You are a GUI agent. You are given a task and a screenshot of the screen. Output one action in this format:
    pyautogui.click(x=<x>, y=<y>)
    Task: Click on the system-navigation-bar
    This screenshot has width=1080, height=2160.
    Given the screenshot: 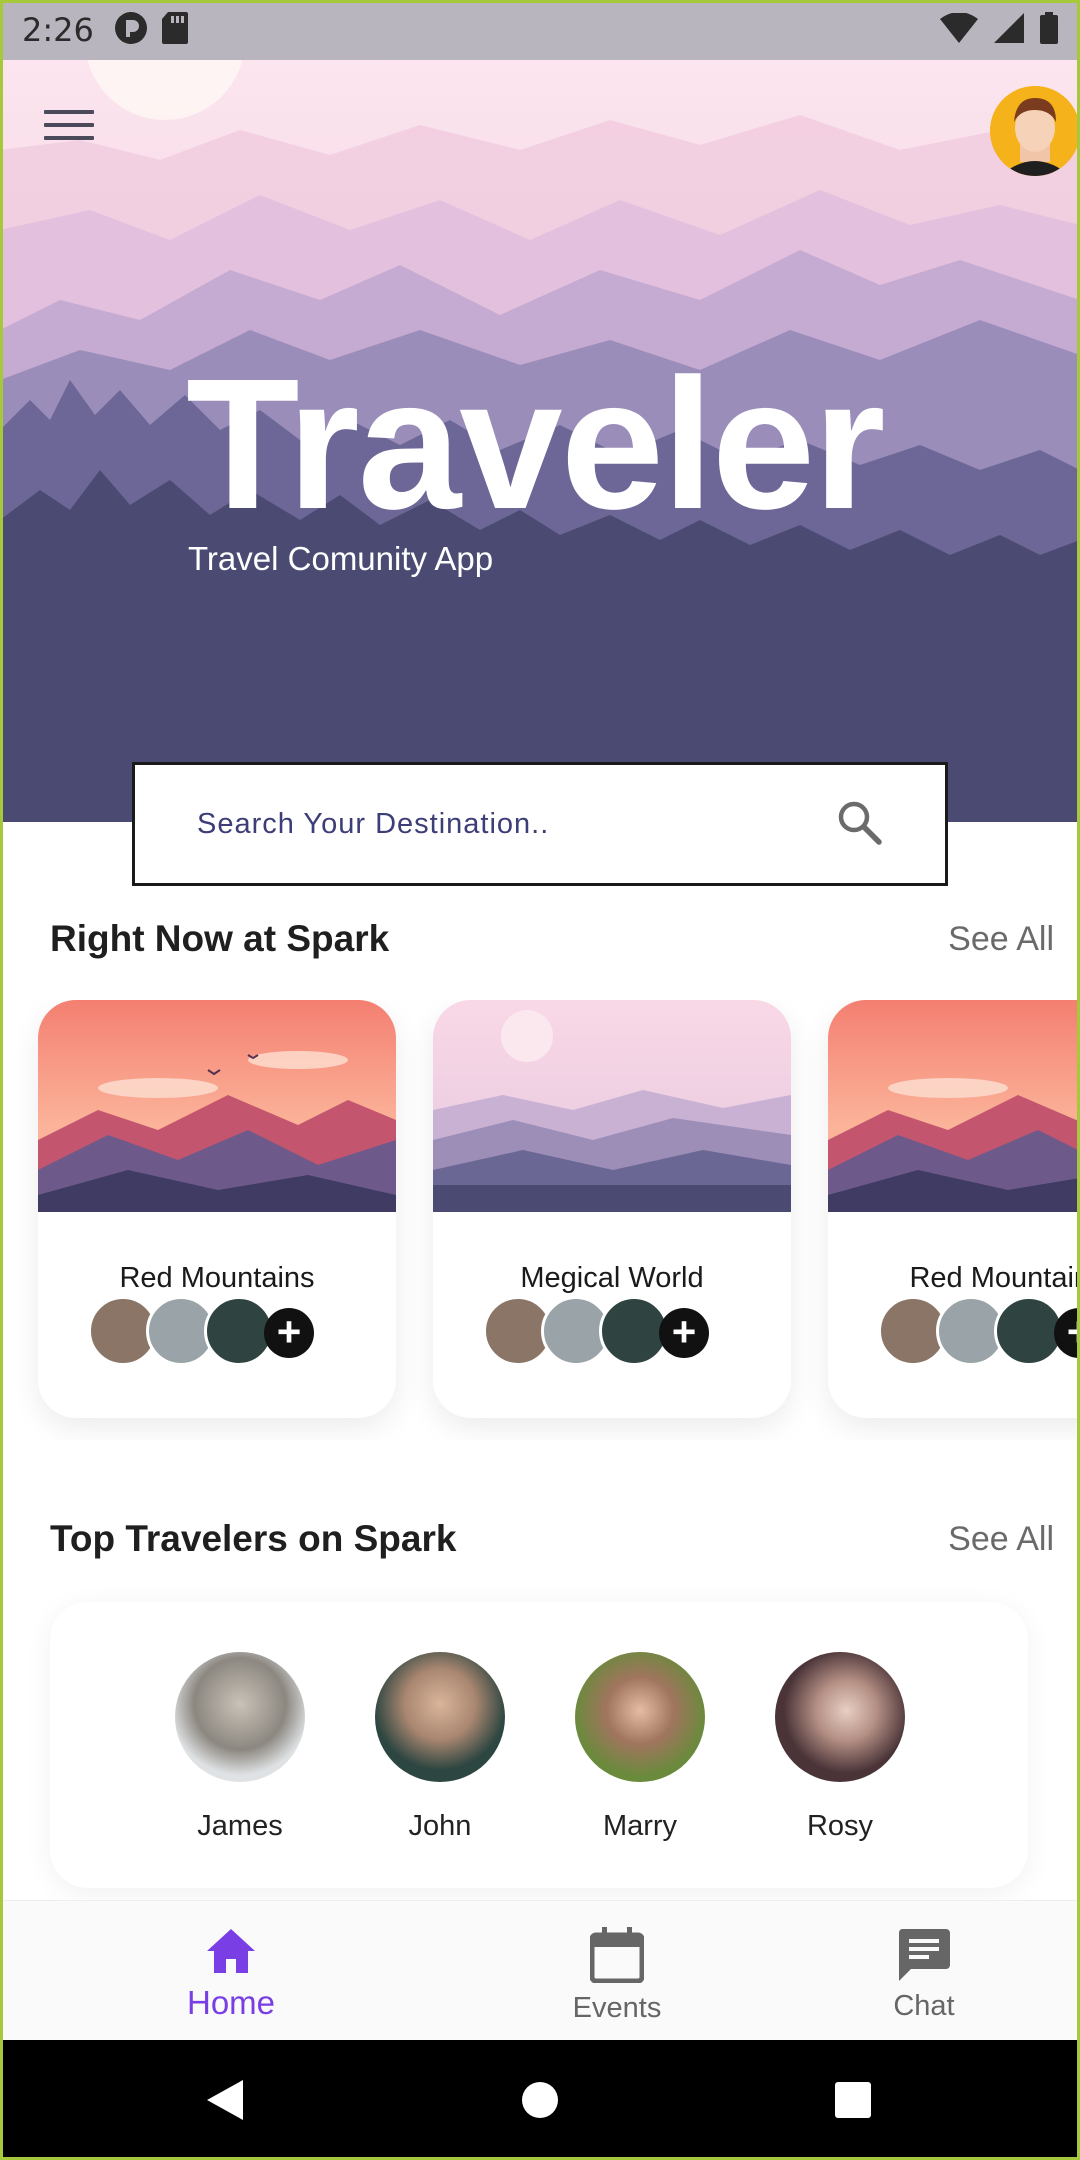 What is the action you would take?
    pyautogui.click(x=540, y=2100)
    